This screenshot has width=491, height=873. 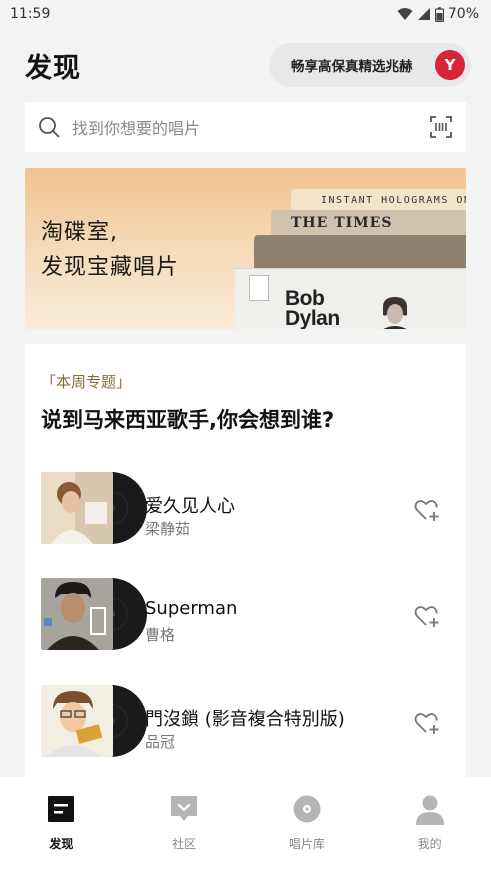 What do you see at coordinates (305, 298) in the screenshot?
I see `album-text-line-1: Bob` at bounding box center [305, 298].